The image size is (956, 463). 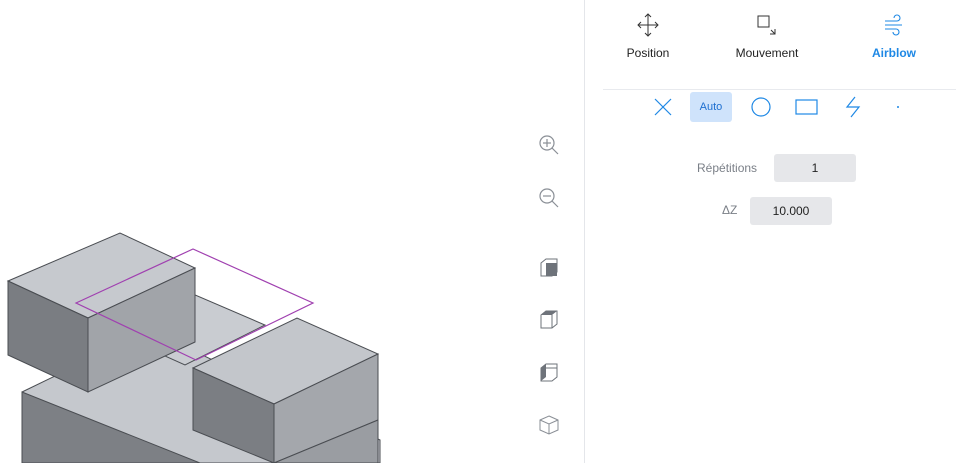 I want to click on mode-rectangle-button, so click(x=807, y=107).